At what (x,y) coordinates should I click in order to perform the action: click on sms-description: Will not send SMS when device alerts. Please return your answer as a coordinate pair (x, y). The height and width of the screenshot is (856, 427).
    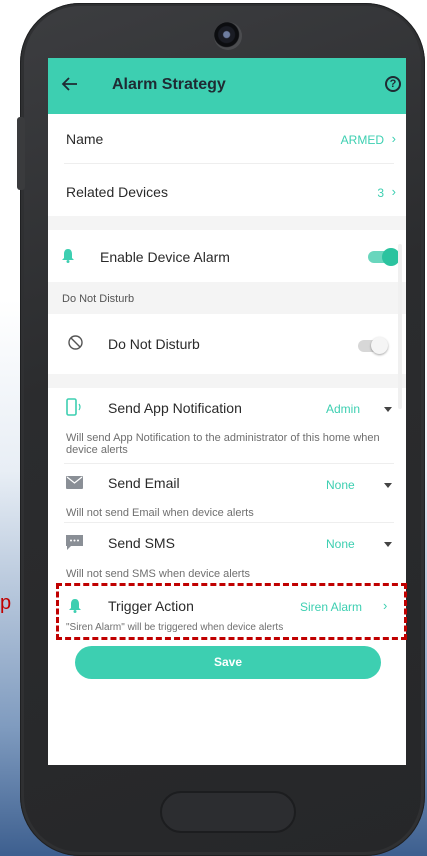
    Looking at the image, I should click on (158, 574).